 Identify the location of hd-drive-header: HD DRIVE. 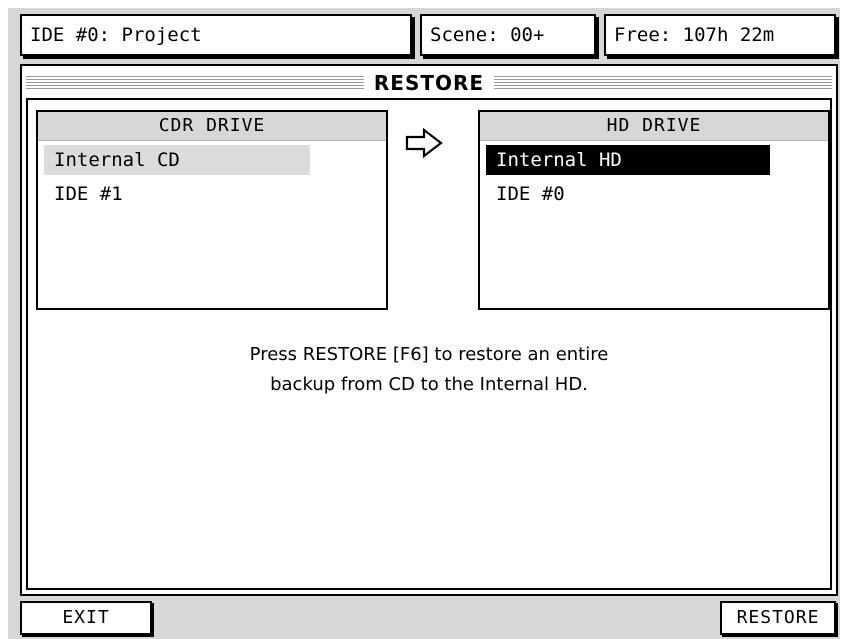
(654, 126).